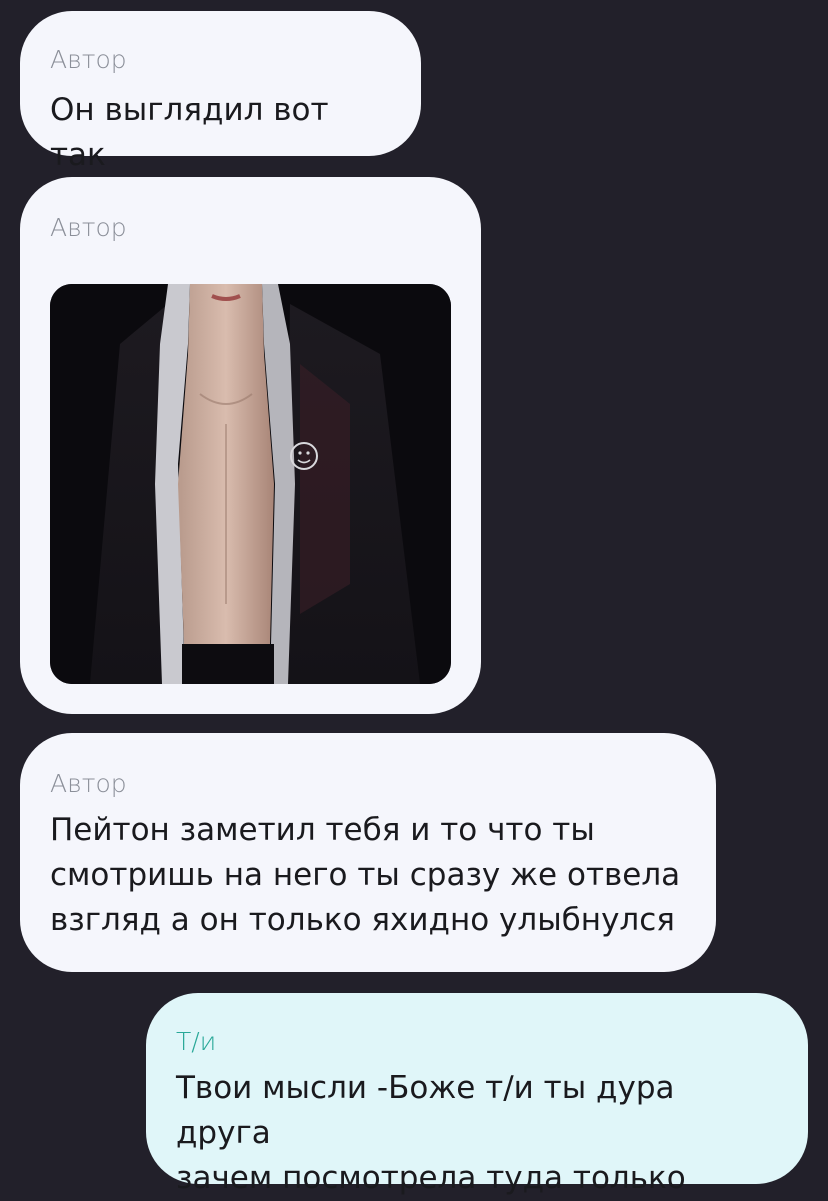 The image size is (828, 1201). What do you see at coordinates (189, 132) in the screenshot?
I see `message-text: Он выглядил вот так` at bounding box center [189, 132].